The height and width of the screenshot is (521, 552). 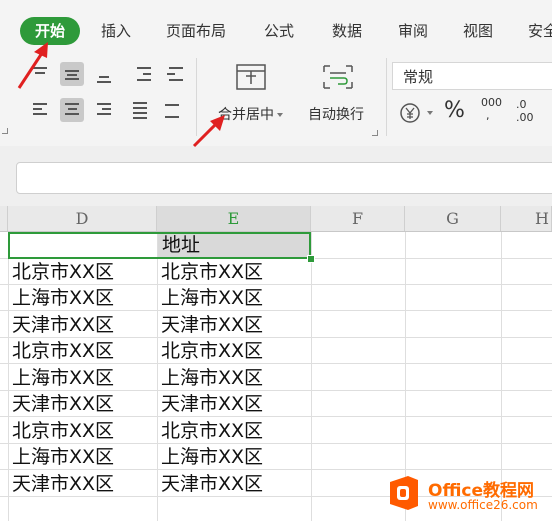 What do you see at coordinates (358, 218) in the screenshot?
I see `column-header-f: F` at bounding box center [358, 218].